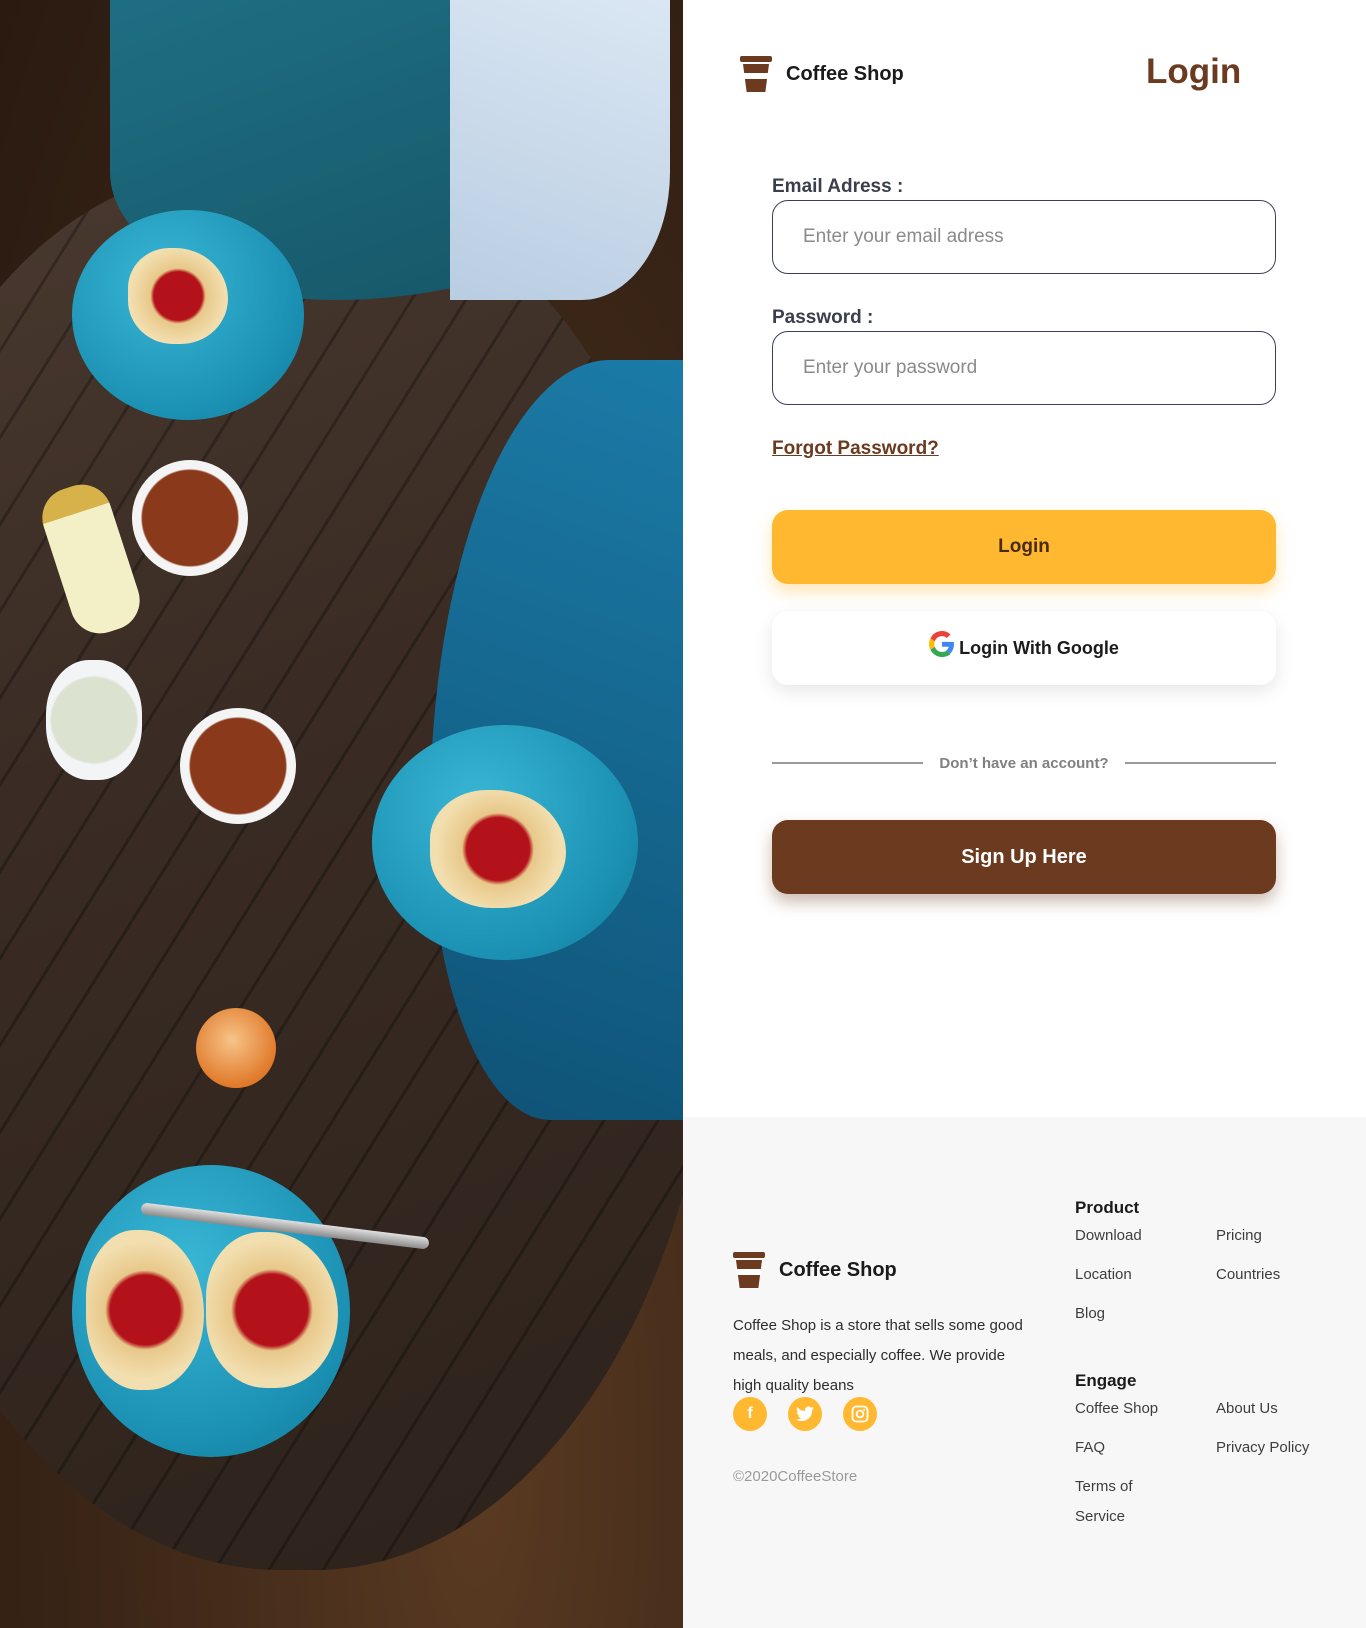 The width and height of the screenshot is (1366, 1628). I want to click on instagram-icon, so click(860, 1414).